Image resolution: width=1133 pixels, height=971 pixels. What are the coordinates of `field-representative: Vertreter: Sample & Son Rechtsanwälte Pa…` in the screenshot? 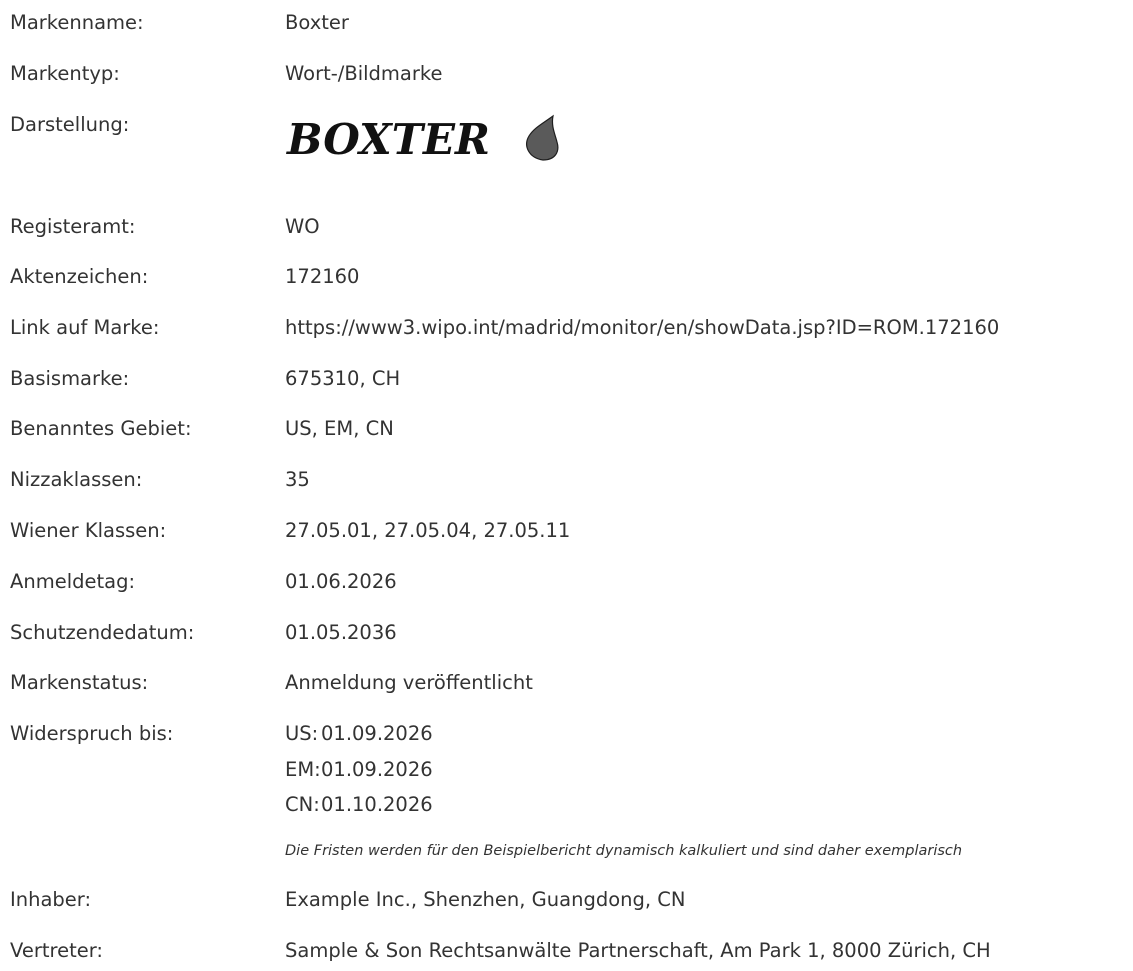 It's located at (571, 951).